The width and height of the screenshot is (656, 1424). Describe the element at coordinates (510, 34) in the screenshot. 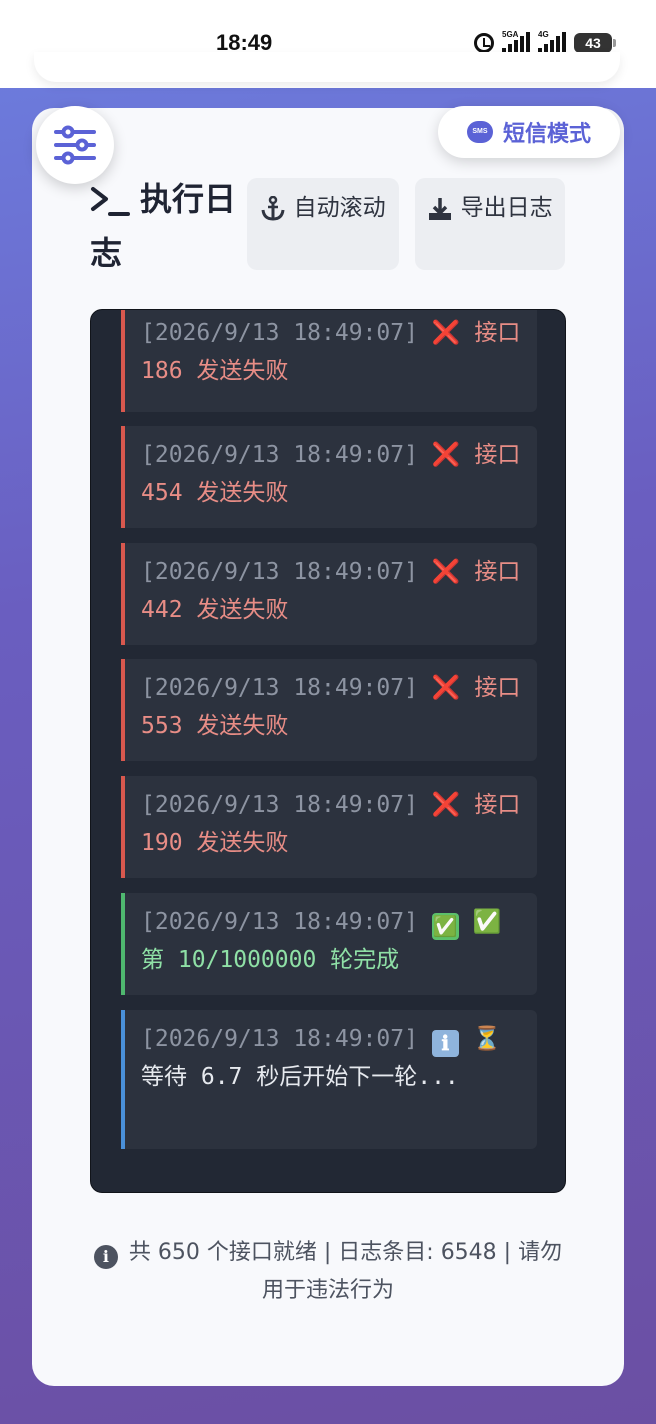

I see `signal-5ga-label: 5GA` at that location.